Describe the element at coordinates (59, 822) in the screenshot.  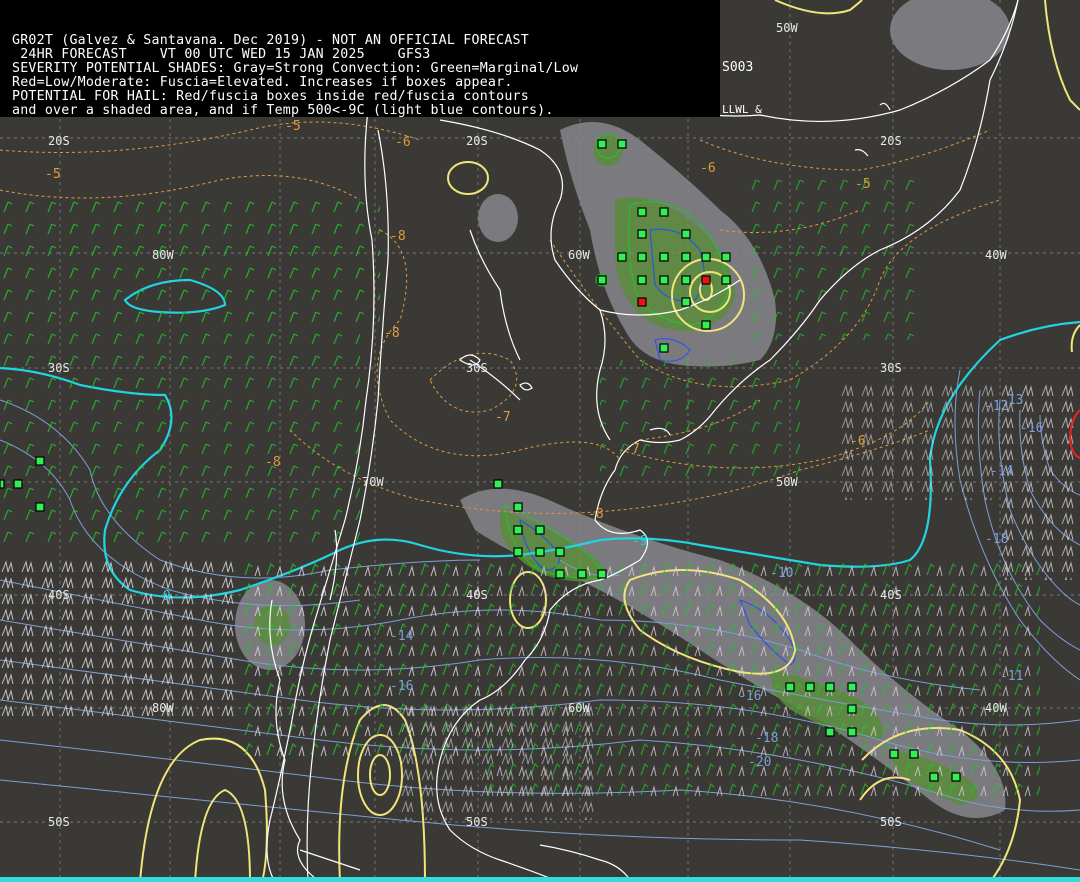
I see `lat-label-50s-west: 50S` at that location.